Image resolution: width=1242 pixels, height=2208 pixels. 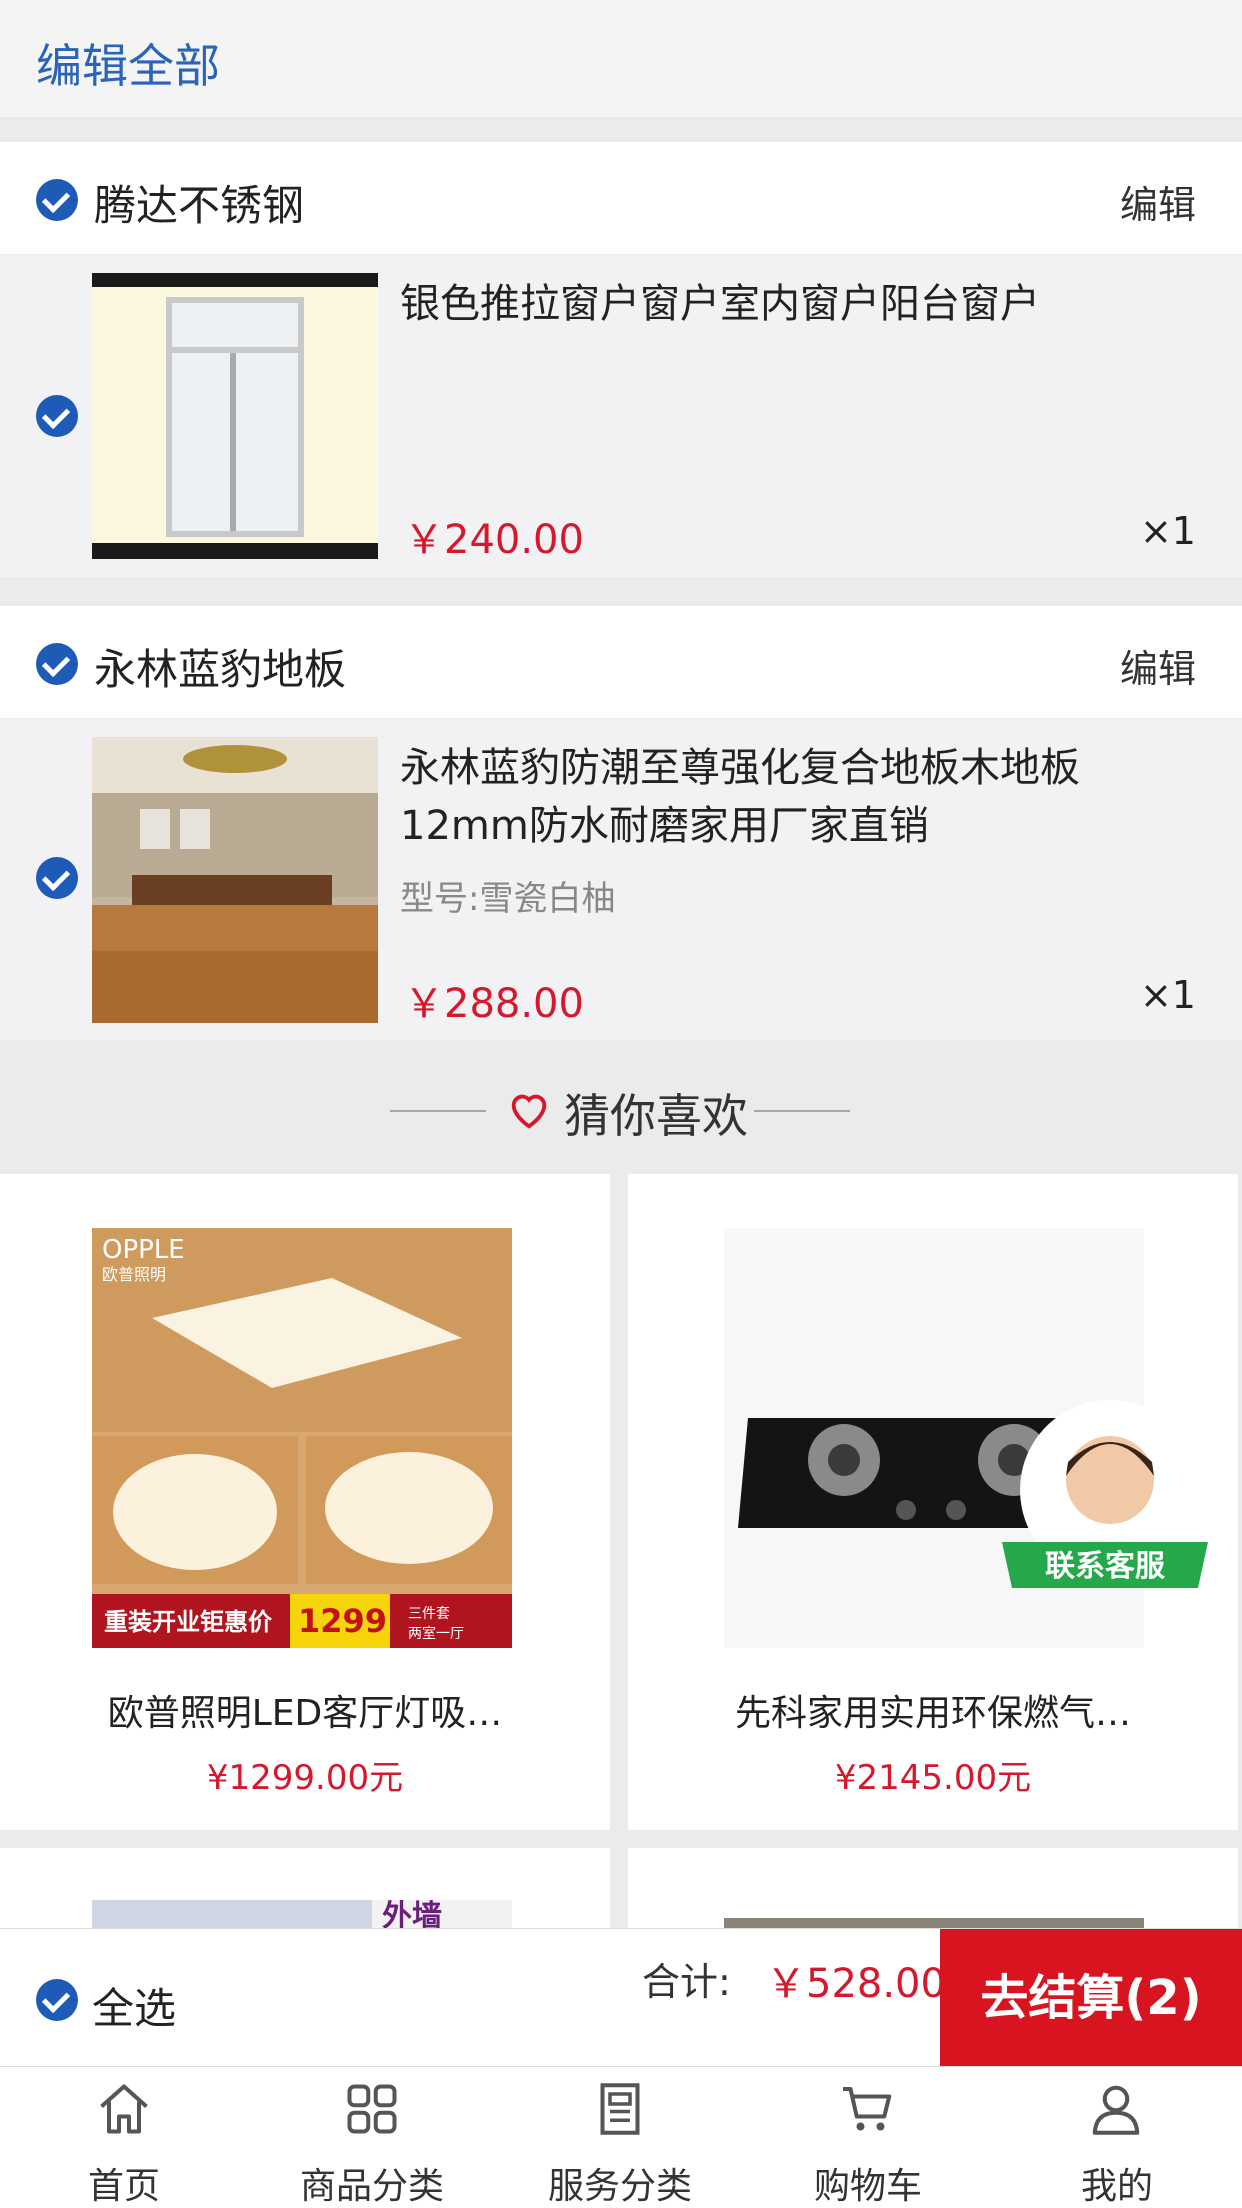 I want to click on store-name: 永林蓝豹地板, so click(x=220, y=669).